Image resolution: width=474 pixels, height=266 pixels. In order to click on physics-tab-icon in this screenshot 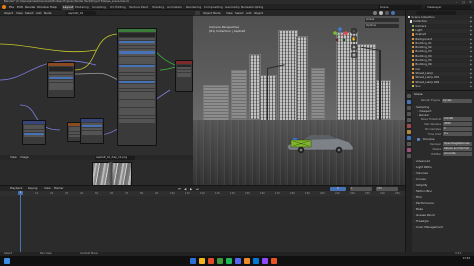, I will do `click(409, 144)`.